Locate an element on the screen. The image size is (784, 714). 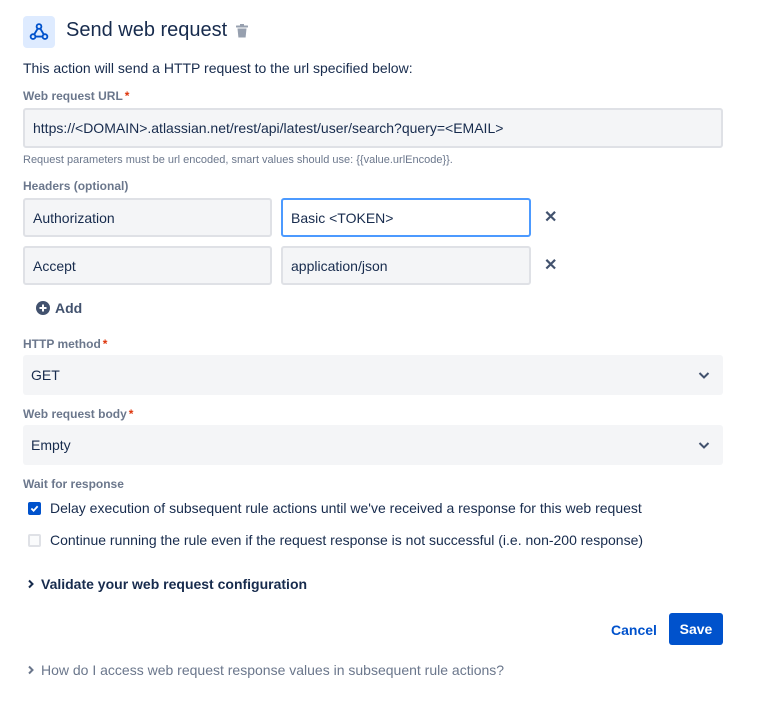
http-method-value: GET is located at coordinates (45, 375).